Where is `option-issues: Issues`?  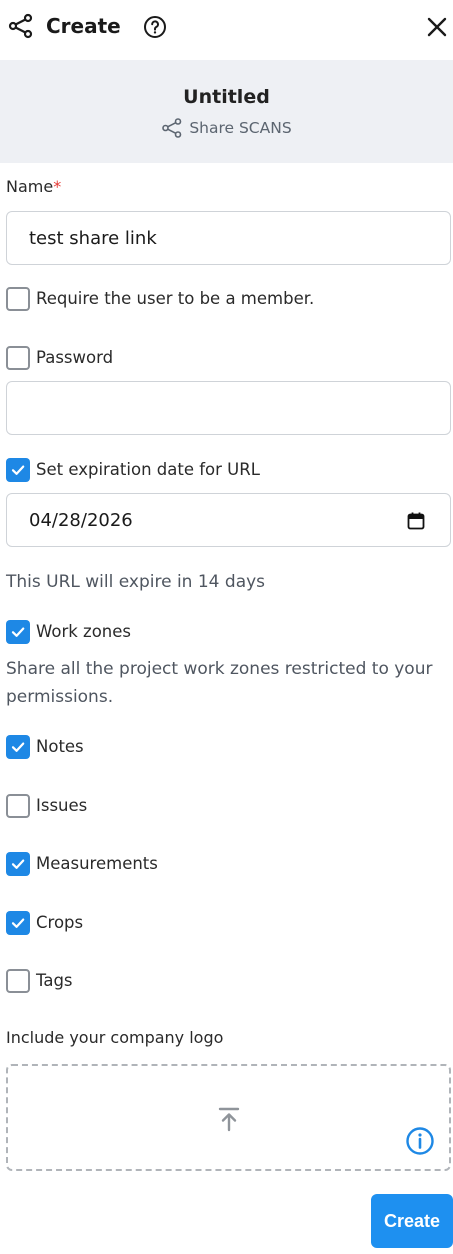 option-issues: Issues is located at coordinates (46, 806).